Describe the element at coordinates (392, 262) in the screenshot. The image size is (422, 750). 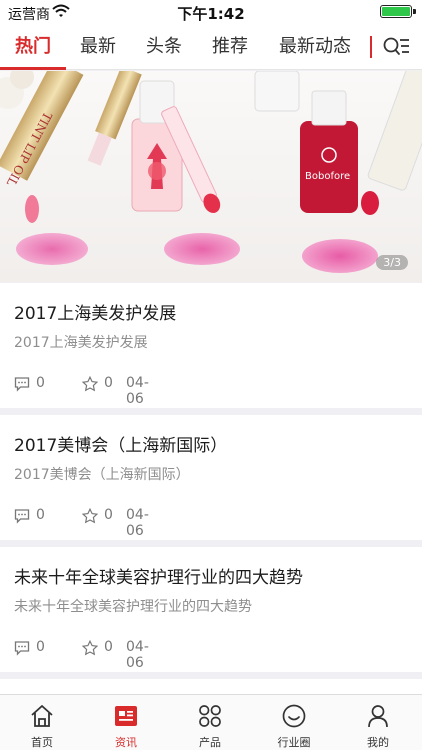
I see `carousel-page-indicator: 3/3` at that location.